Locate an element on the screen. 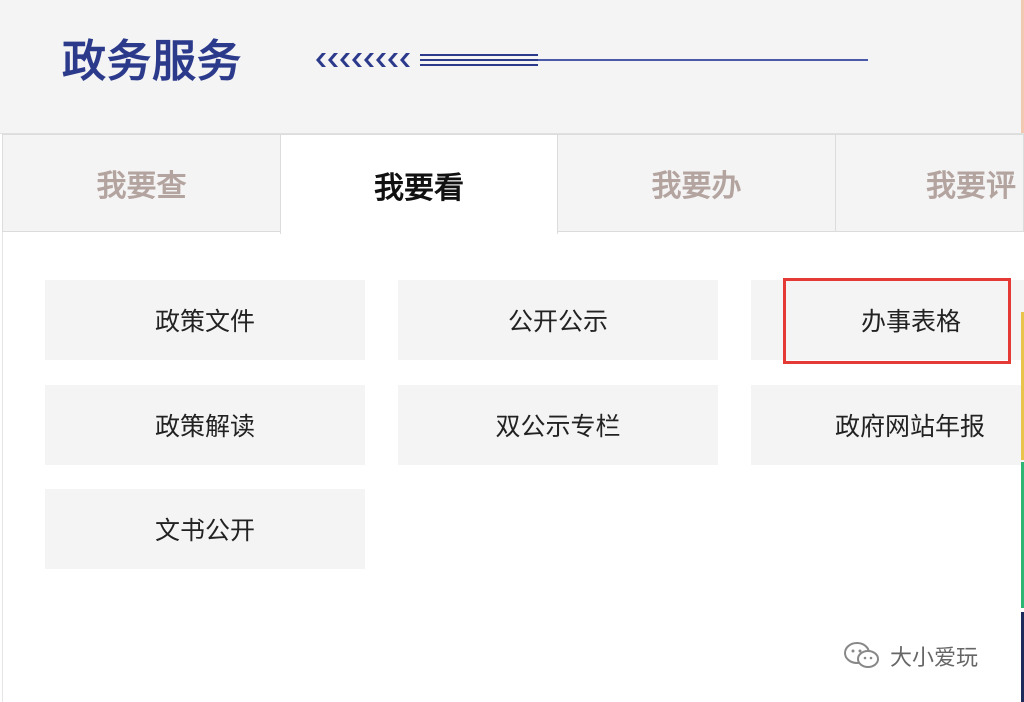 The height and width of the screenshot is (702, 1024). tab-label: 我要评 is located at coordinates (971, 186).